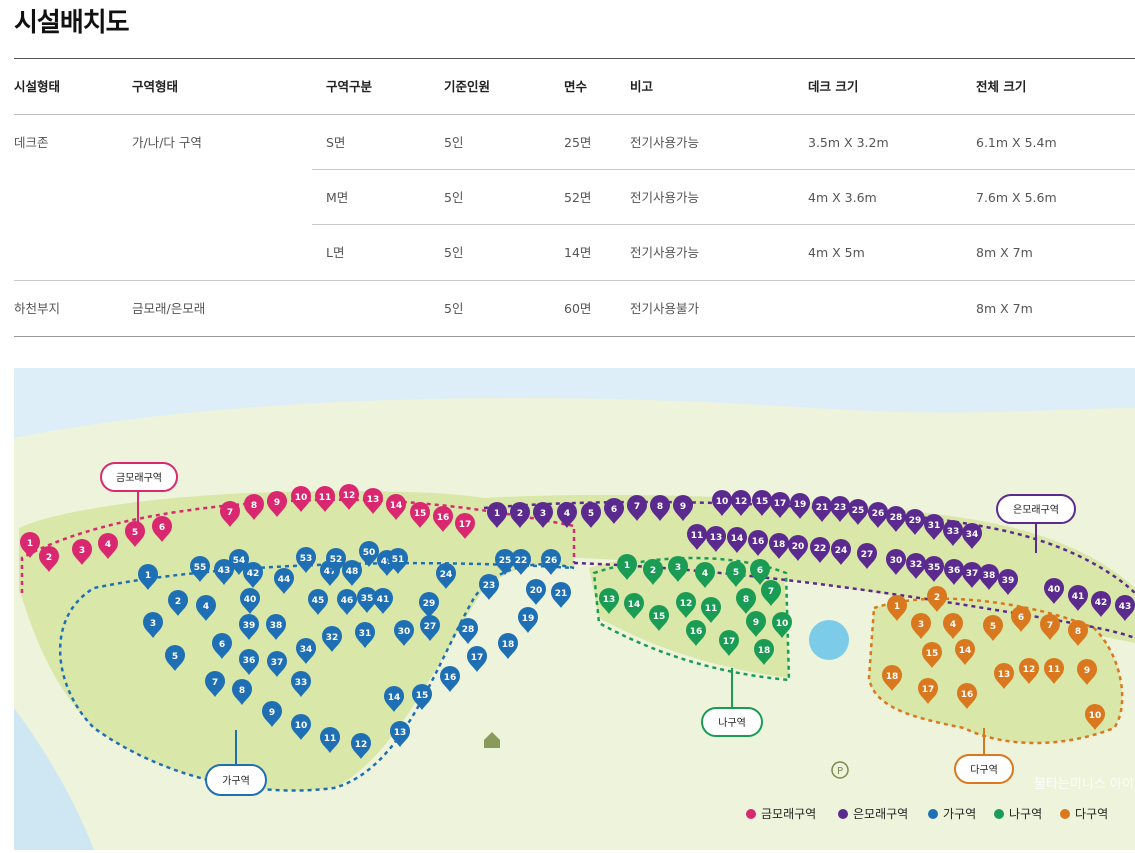  I want to click on legend-item-geum: 금모래구역, so click(781, 813).